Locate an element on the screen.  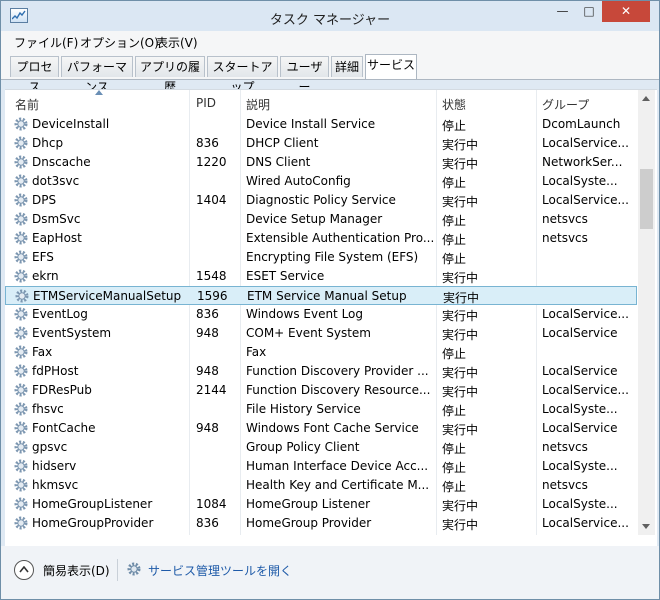
column-header: 名前 PID 説明 状態 グループ is located at coordinates (331, 102).